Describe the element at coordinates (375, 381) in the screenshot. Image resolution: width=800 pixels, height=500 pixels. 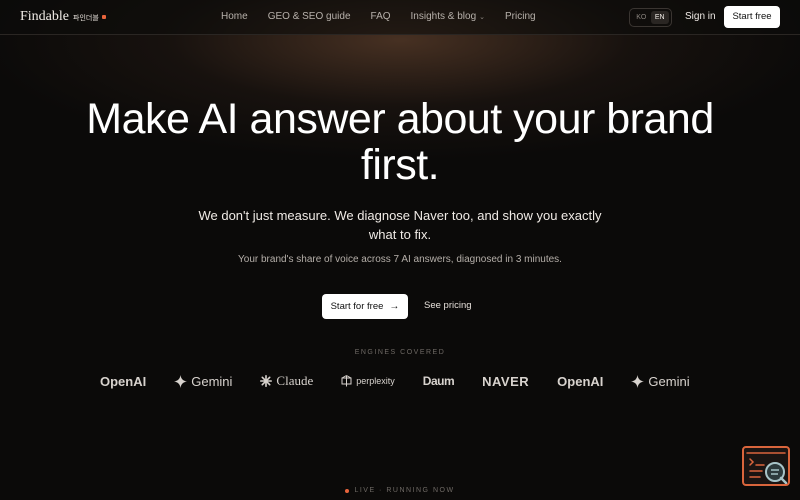
I see `engine-name: perplexity` at that location.